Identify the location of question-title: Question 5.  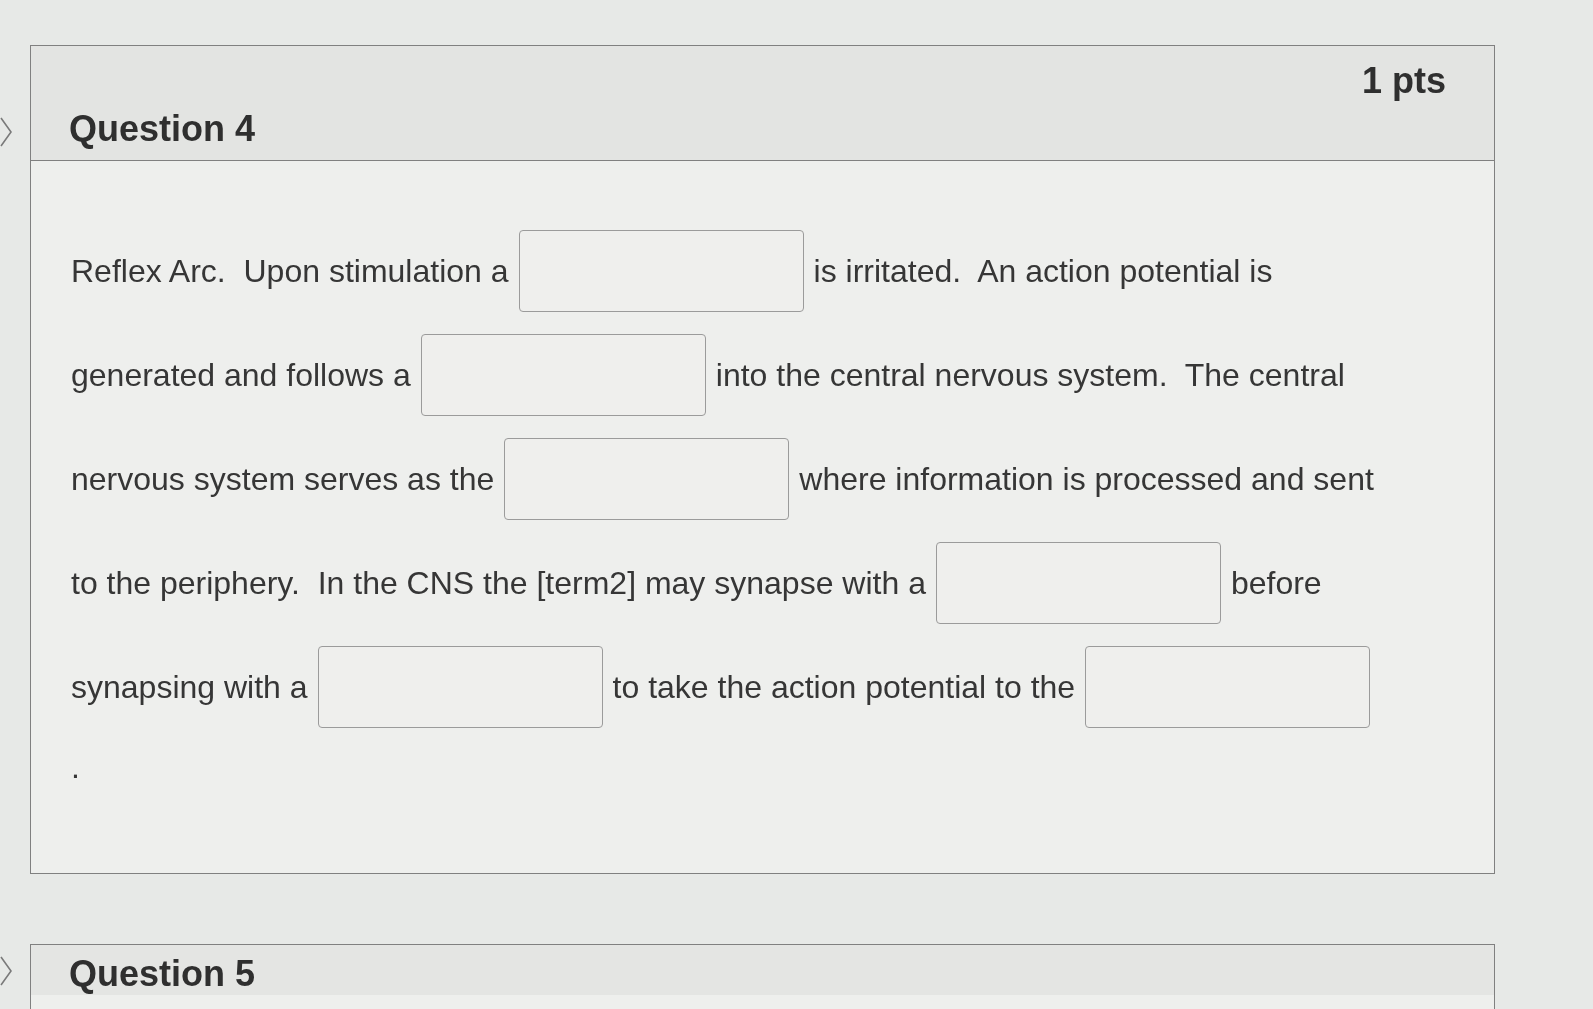
(162, 974).